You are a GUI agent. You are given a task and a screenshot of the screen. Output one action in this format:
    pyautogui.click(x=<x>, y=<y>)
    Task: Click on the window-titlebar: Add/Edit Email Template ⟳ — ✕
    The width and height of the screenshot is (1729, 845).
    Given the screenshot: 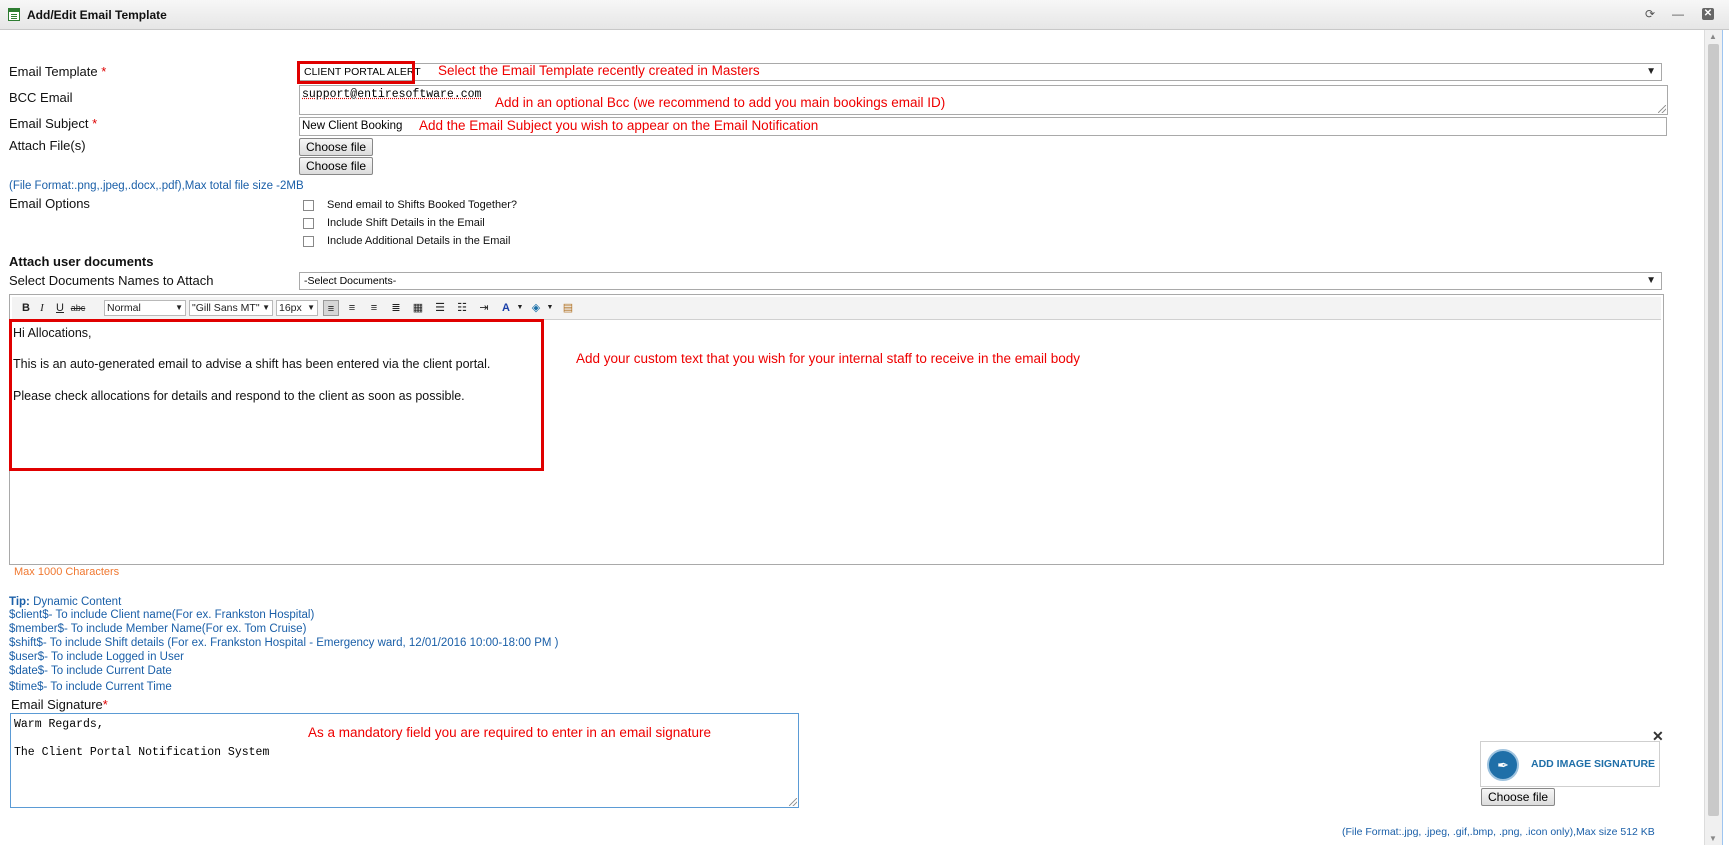 What is the action you would take?
    pyautogui.click(x=864, y=15)
    